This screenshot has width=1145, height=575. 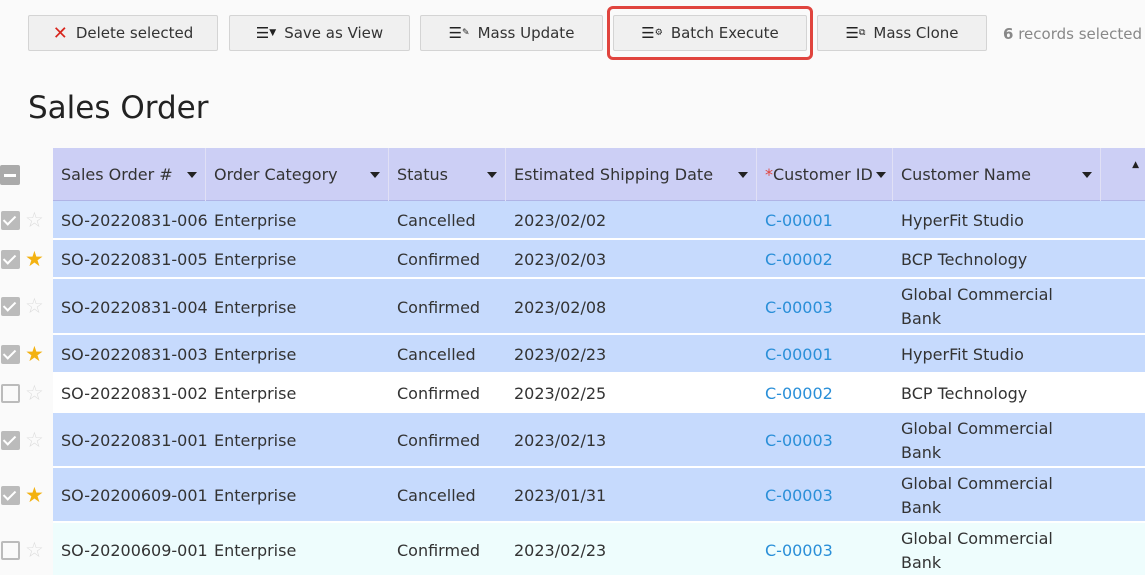 What do you see at coordinates (297, 174) in the screenshot?
I see `column-header-order-category: Order Category` at bounding box center [297, 174].